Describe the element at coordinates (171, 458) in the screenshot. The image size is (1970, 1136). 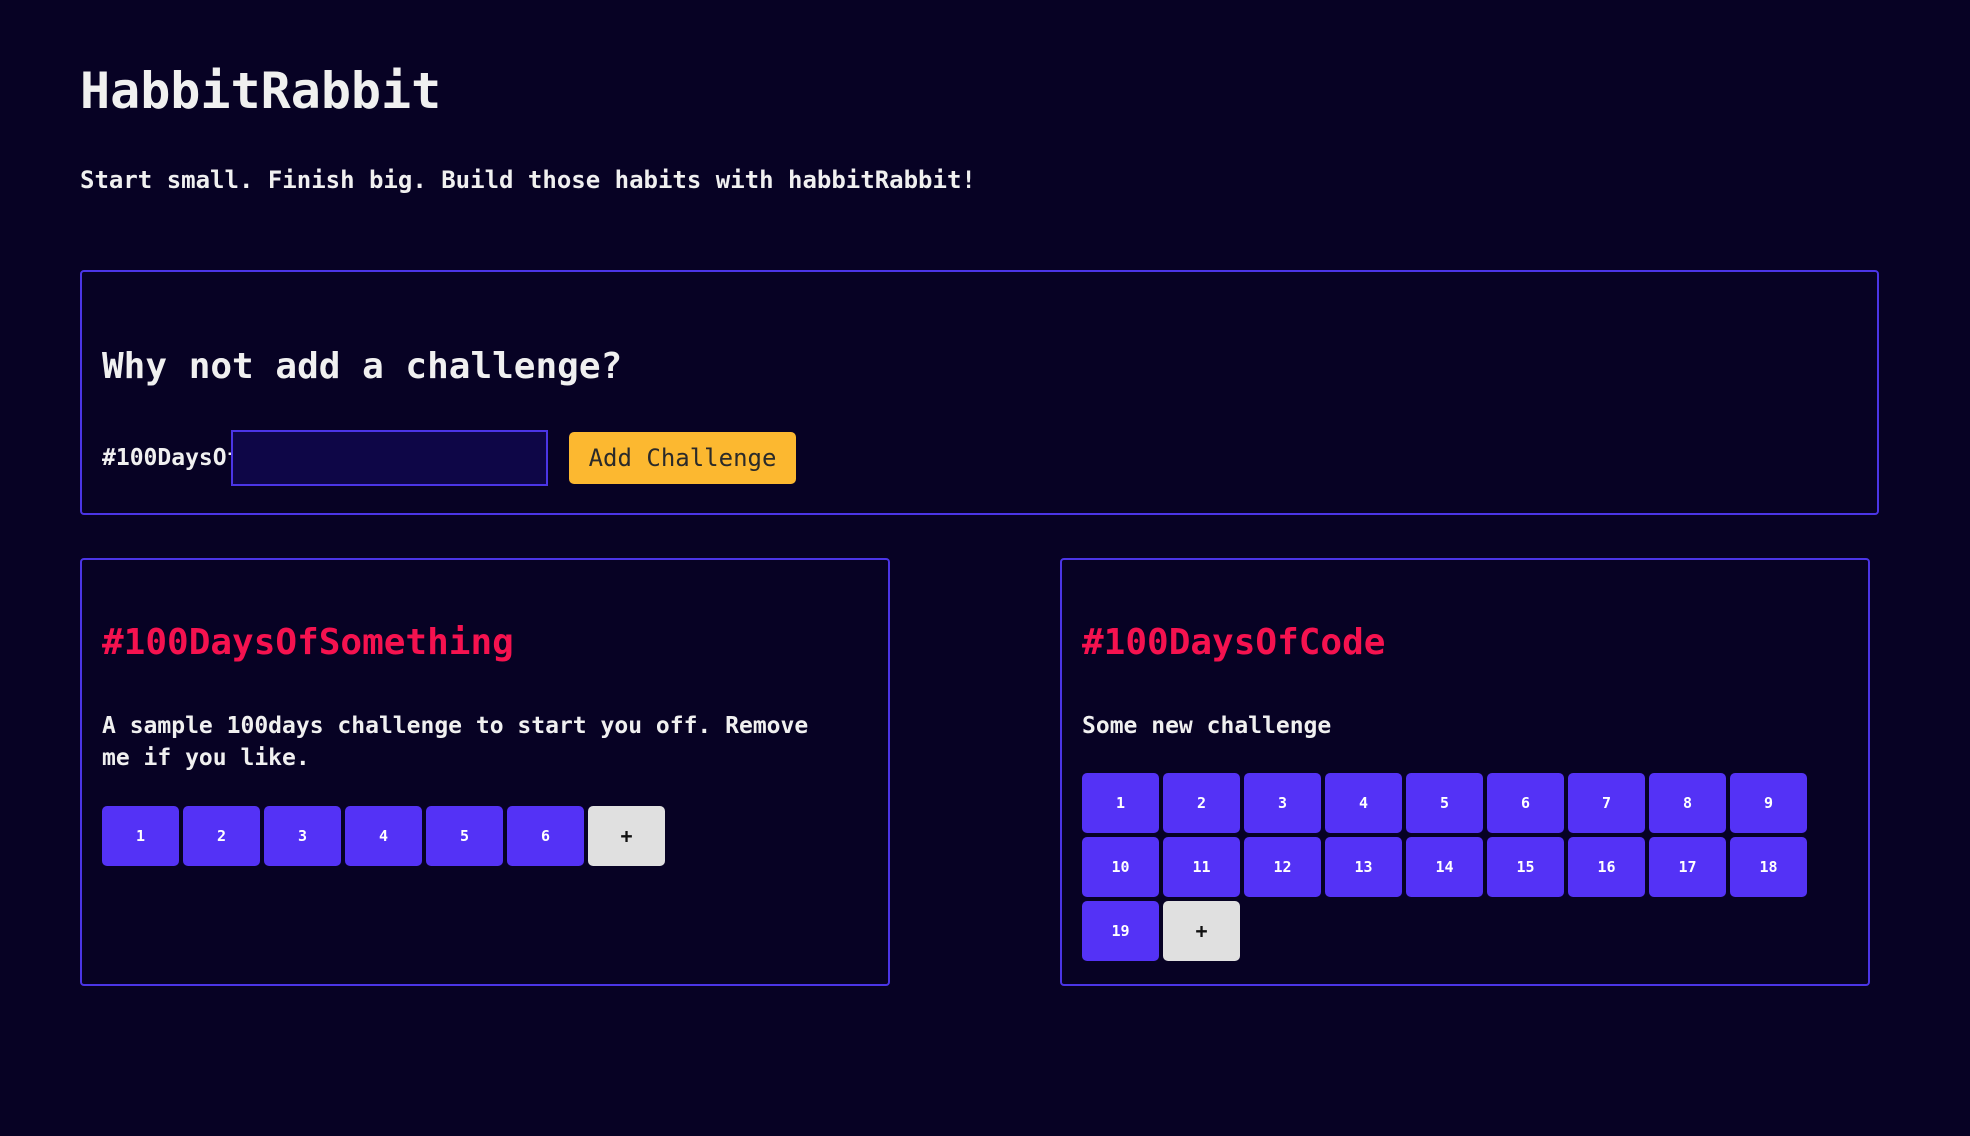
I see `challenge-prefix-label: #100DaysOf` at that location.